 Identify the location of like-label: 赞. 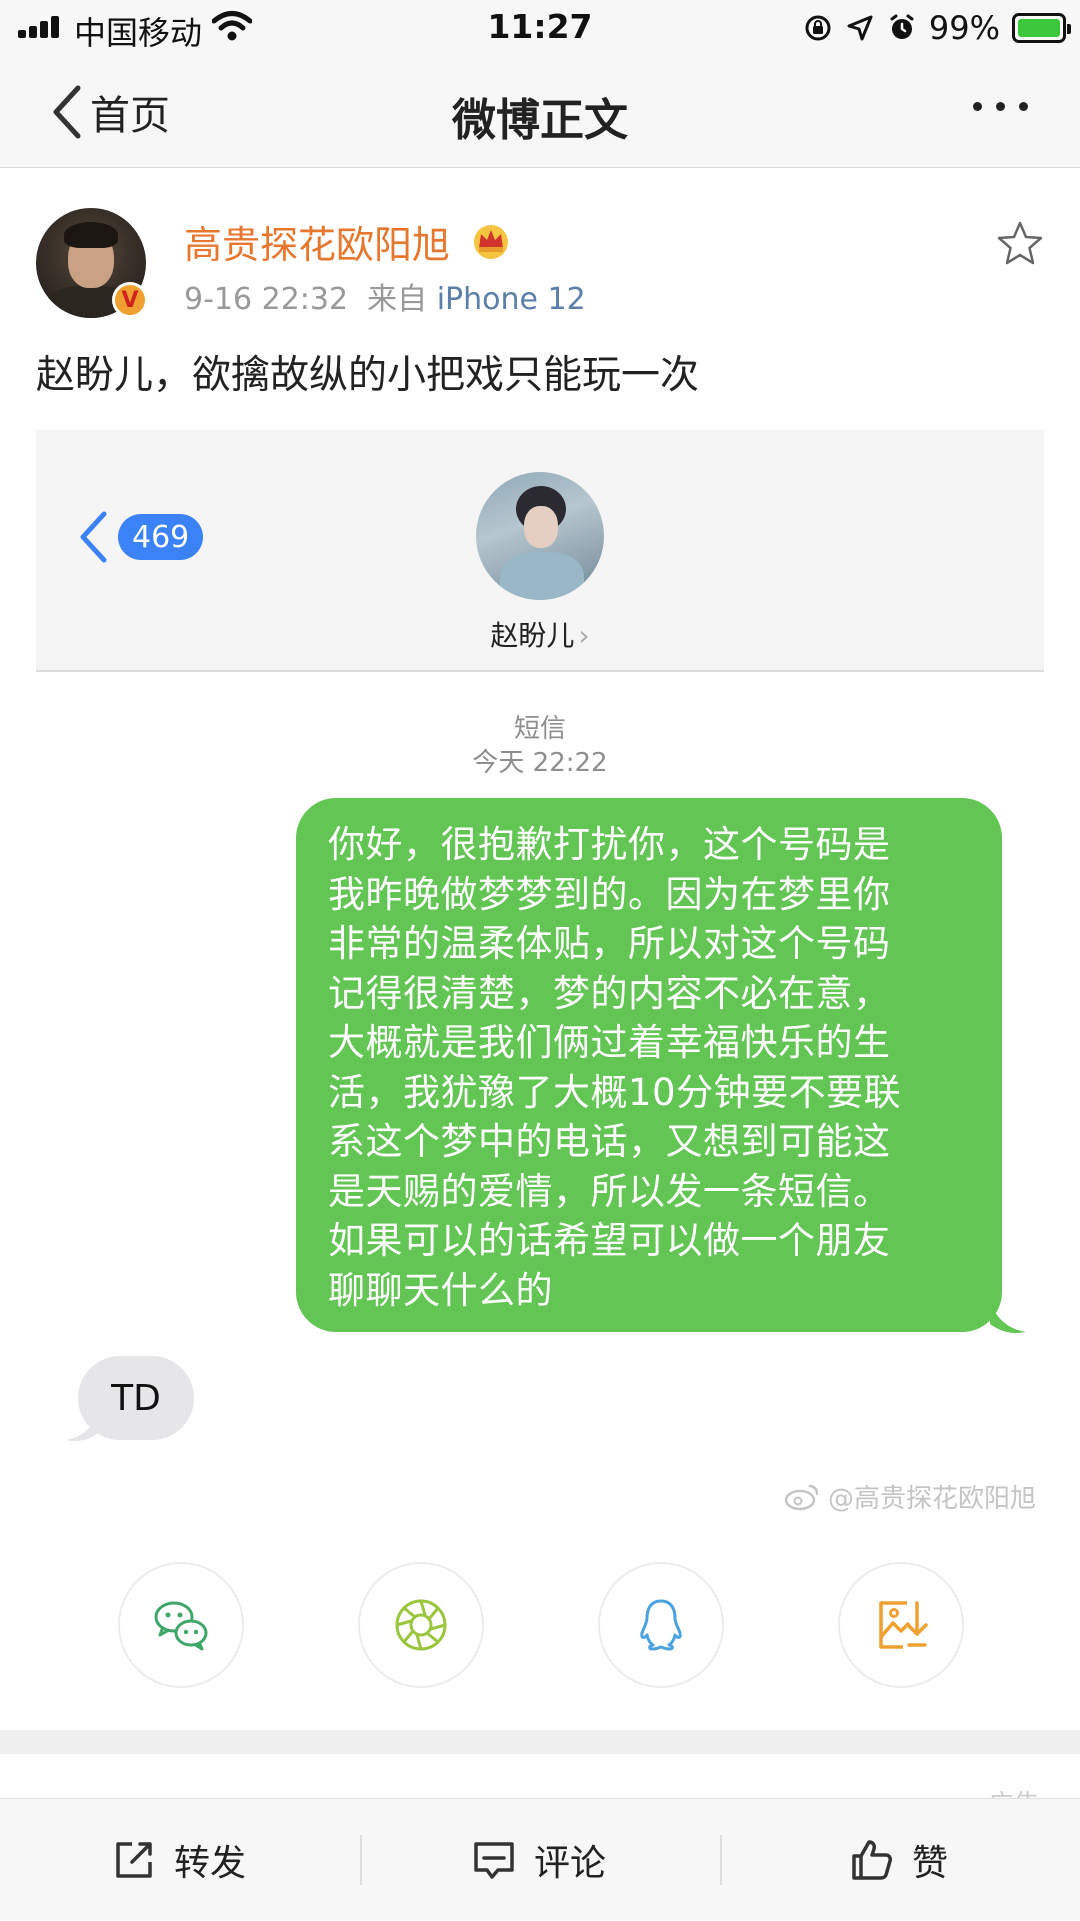
(930, 1863).